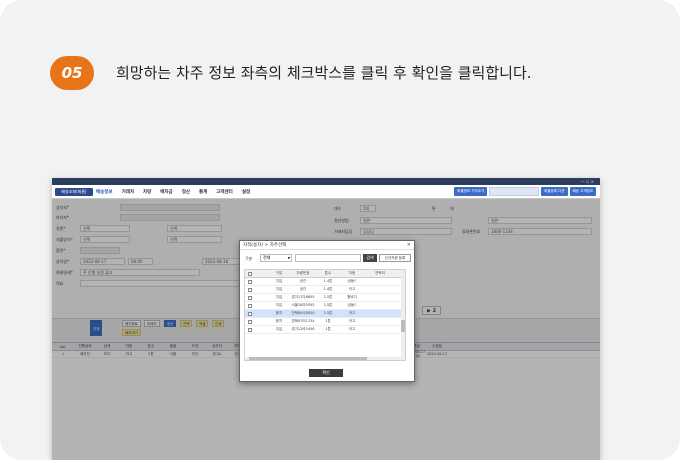 This screenshot has width=680, height=460. Describe the element at coordinates (587, 181) in the screenshot. I see `window-controls: — ☐ ✕` at that location.